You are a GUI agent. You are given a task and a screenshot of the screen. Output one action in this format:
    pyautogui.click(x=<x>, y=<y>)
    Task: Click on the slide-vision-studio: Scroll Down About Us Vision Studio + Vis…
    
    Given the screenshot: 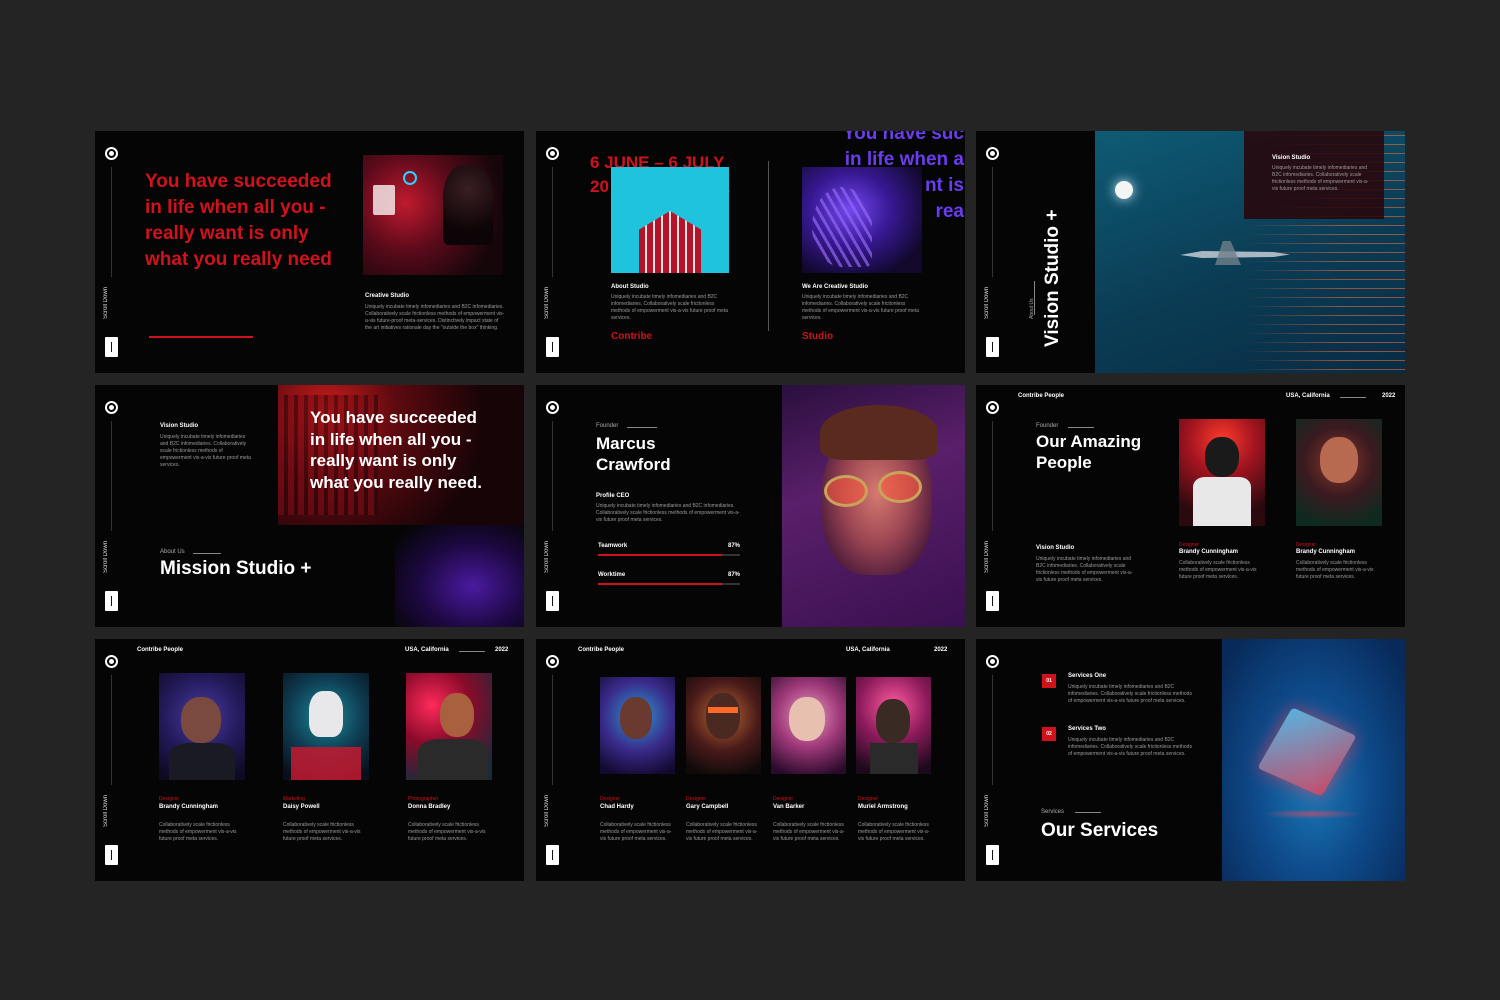 What is the action you would take?
    pyautogui.click(x=1190, y=252)
    